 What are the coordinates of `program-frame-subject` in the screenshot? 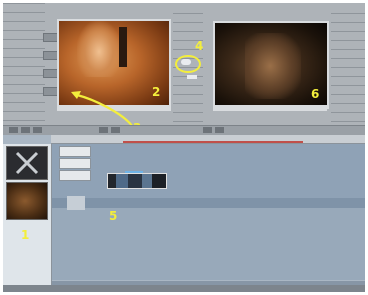 It's located at (273, 66).